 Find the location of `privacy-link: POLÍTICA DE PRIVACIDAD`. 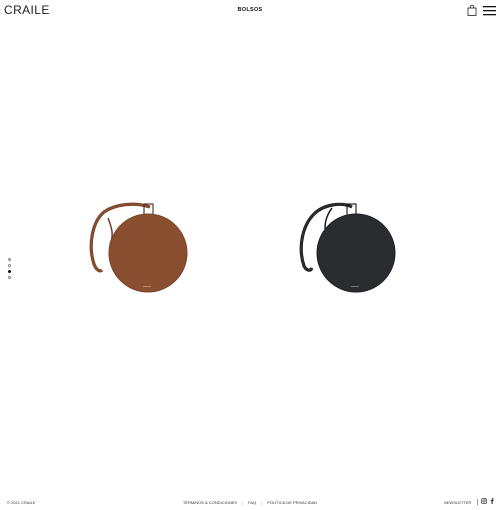

privacy-link: POLÍTICA DE PRIVACIDAD is located at coordinates (292, 502).